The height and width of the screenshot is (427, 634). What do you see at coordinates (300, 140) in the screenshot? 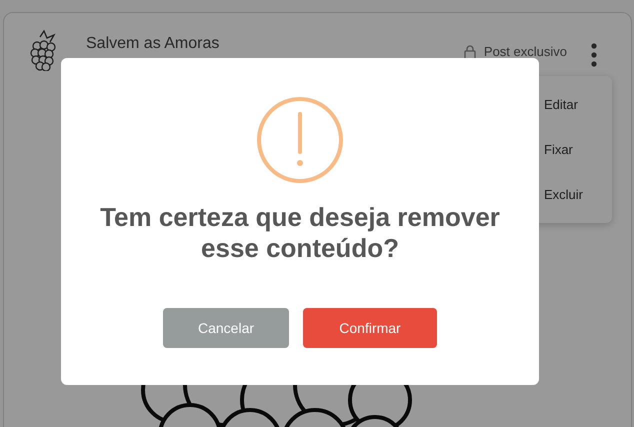
I see `warning-icon` at bounding box center [300, 140].